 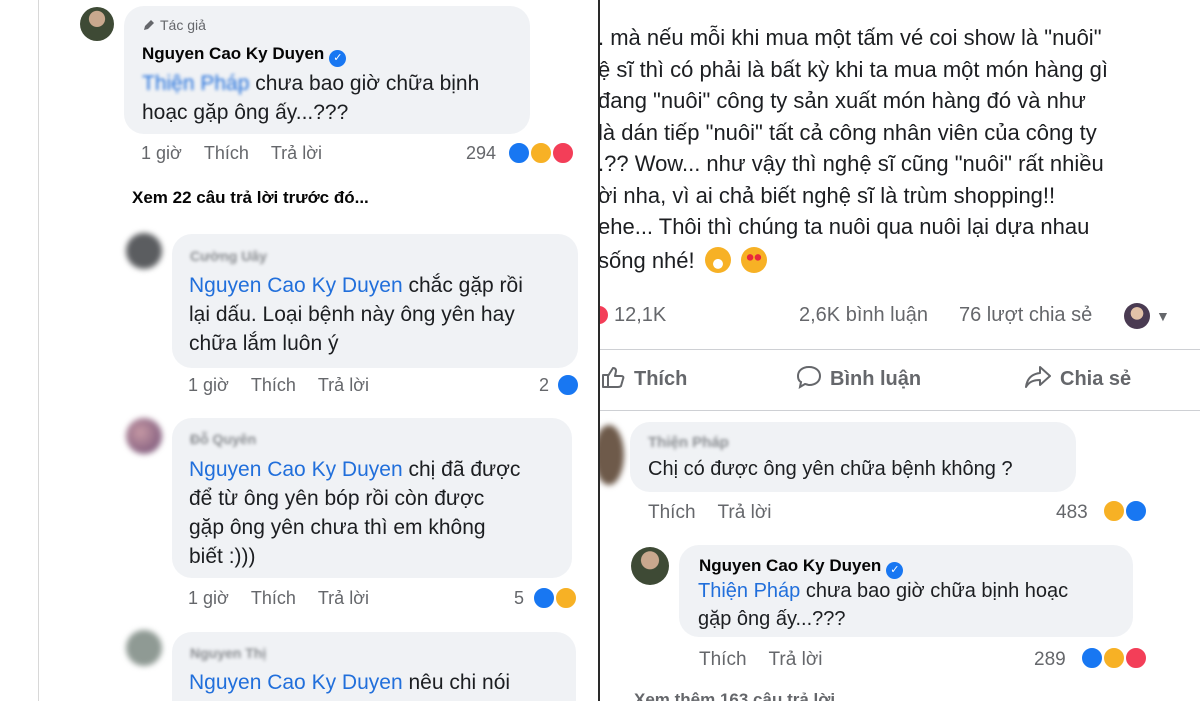 I want to click on reaction-count: 294, so click(x=481, y=153).